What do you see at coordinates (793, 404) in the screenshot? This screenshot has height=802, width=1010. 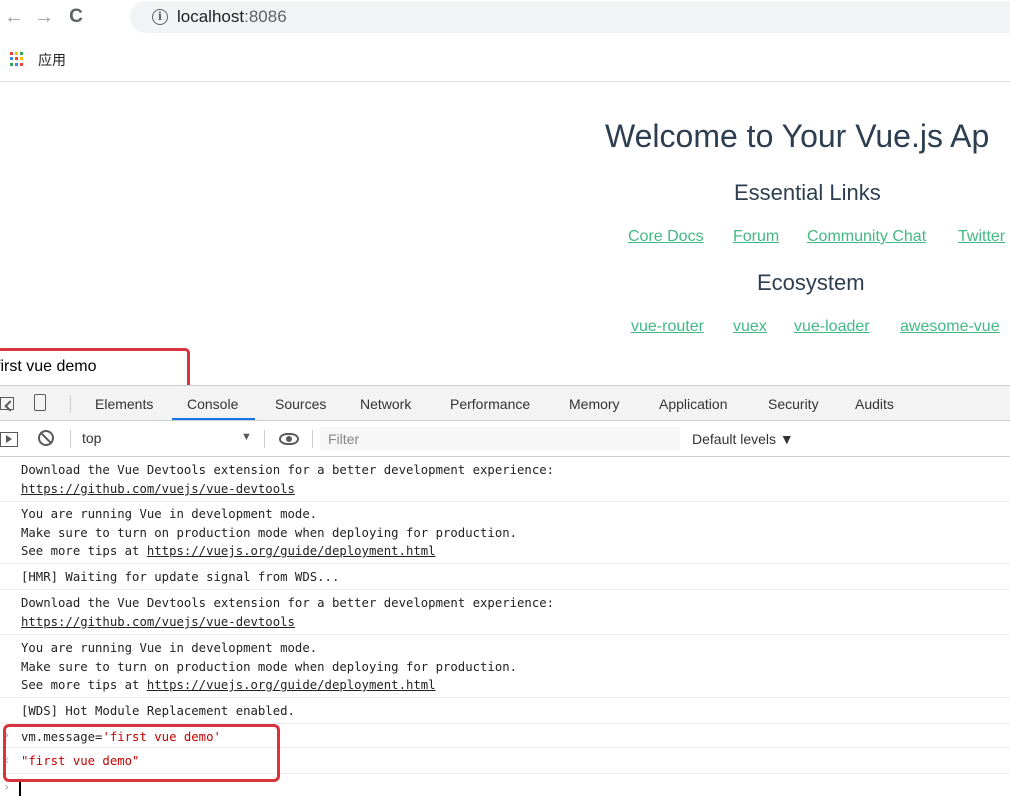 I see `tab-security: Security` at bounding box center [793, 404].